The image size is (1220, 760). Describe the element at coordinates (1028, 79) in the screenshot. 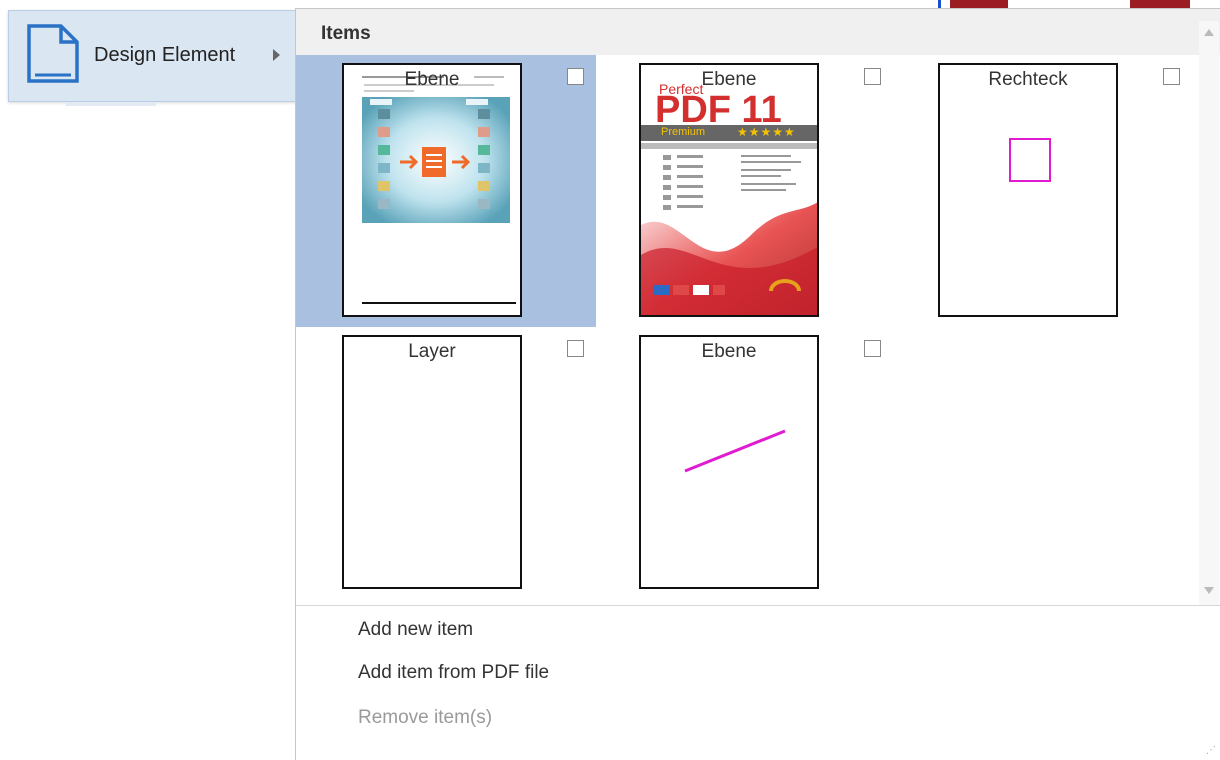

I see `item-title: Rechteck` at that location.